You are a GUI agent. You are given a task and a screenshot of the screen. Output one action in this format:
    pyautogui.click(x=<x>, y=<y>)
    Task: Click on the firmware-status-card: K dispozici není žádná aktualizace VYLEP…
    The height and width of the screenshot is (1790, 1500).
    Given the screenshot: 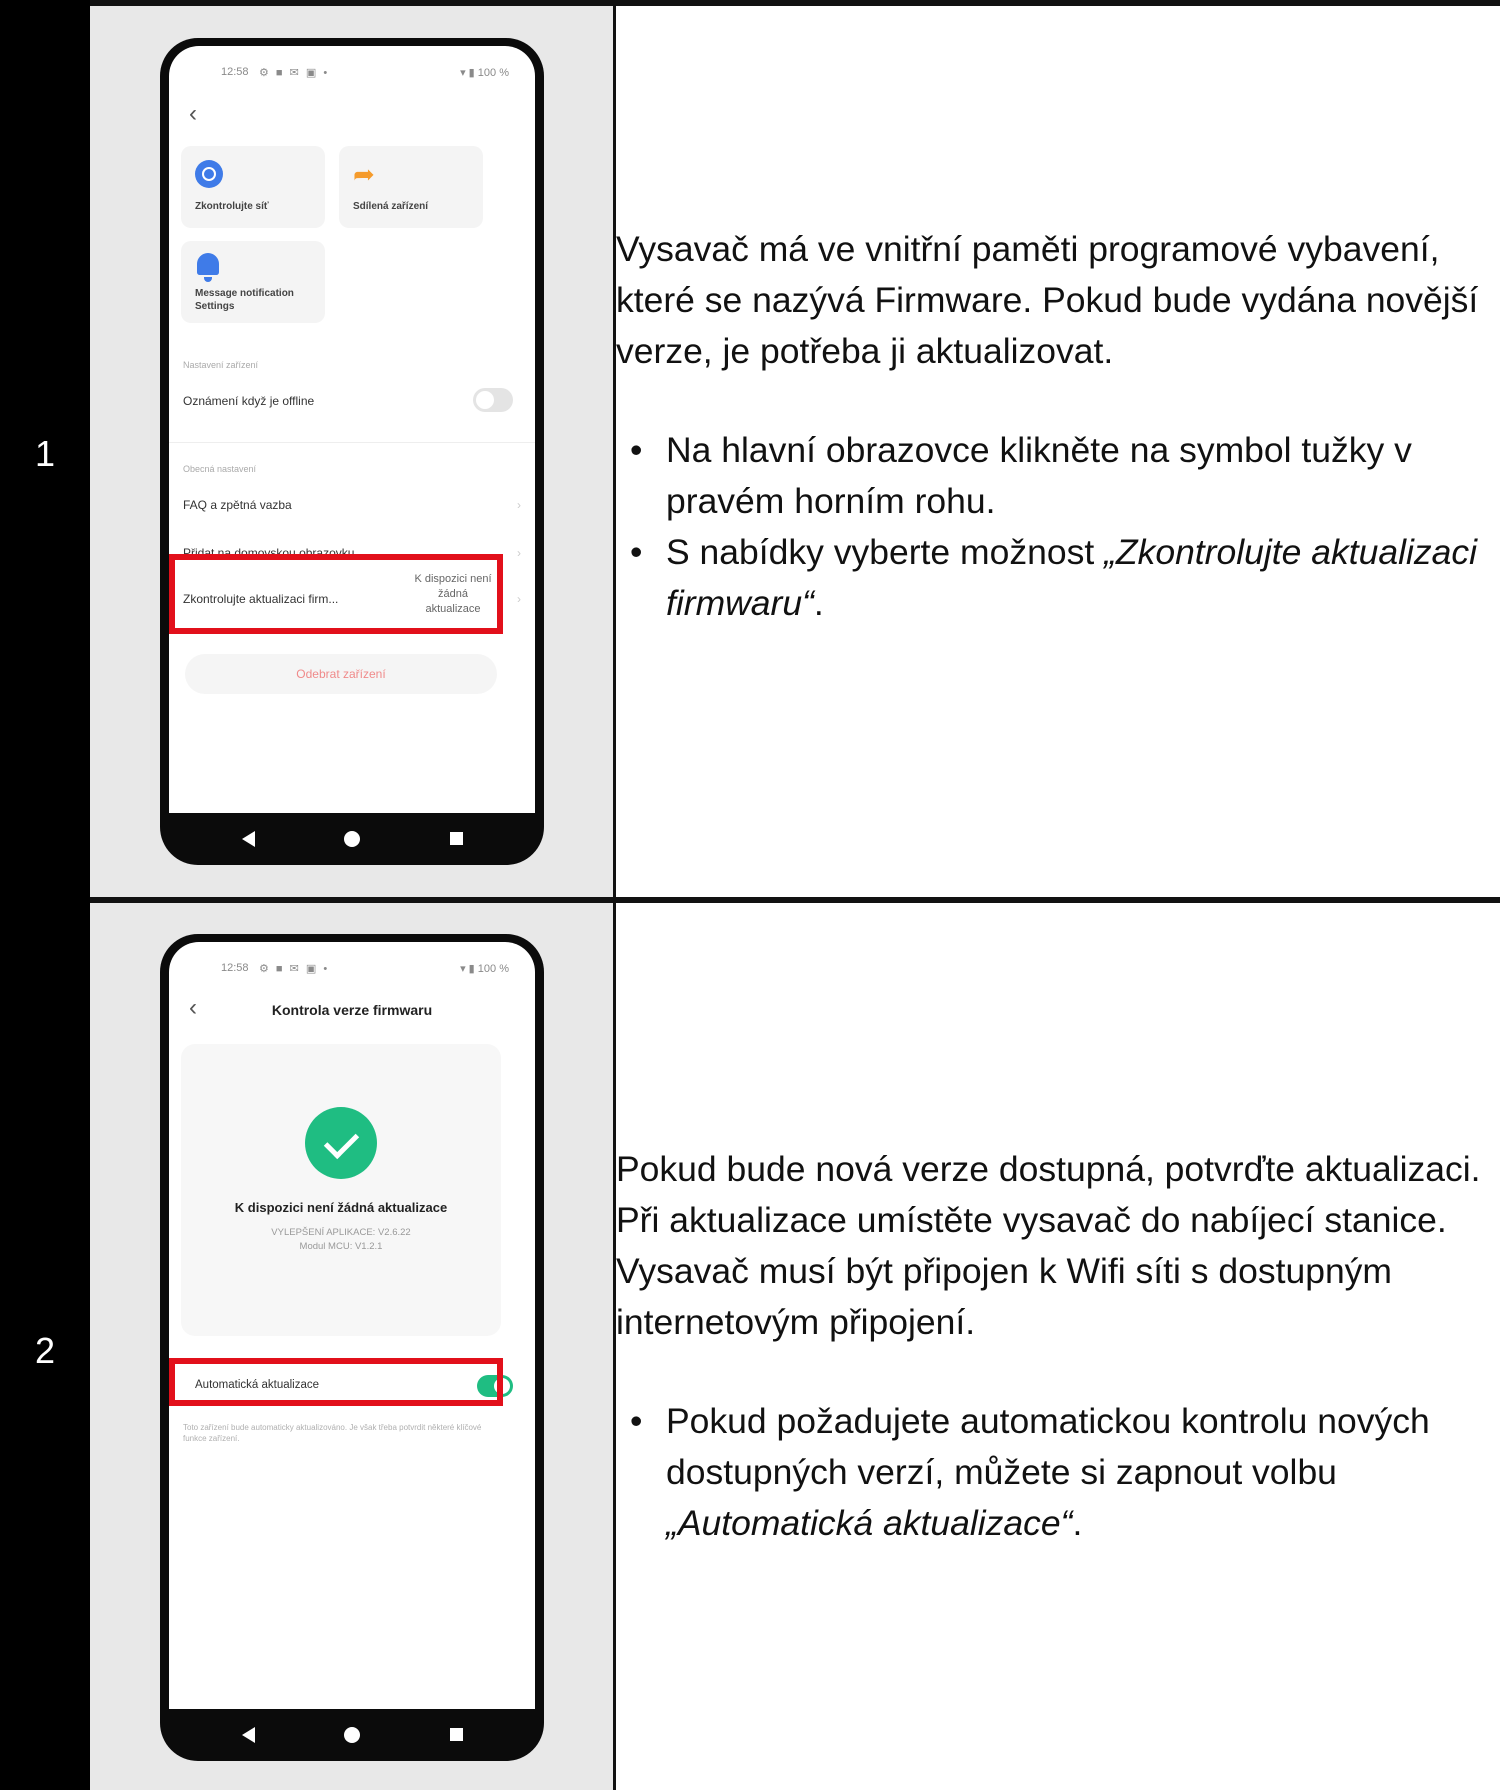 What is the action you would take?
    pyautogui.click(x=341, y=1190)
    